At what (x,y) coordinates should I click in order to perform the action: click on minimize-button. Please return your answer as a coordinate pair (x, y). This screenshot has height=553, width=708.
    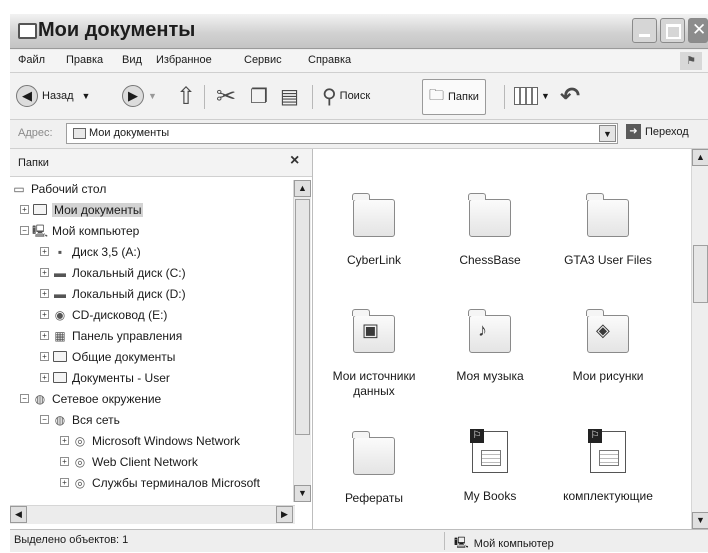
    Looking at the image, I should click on (644, 30).